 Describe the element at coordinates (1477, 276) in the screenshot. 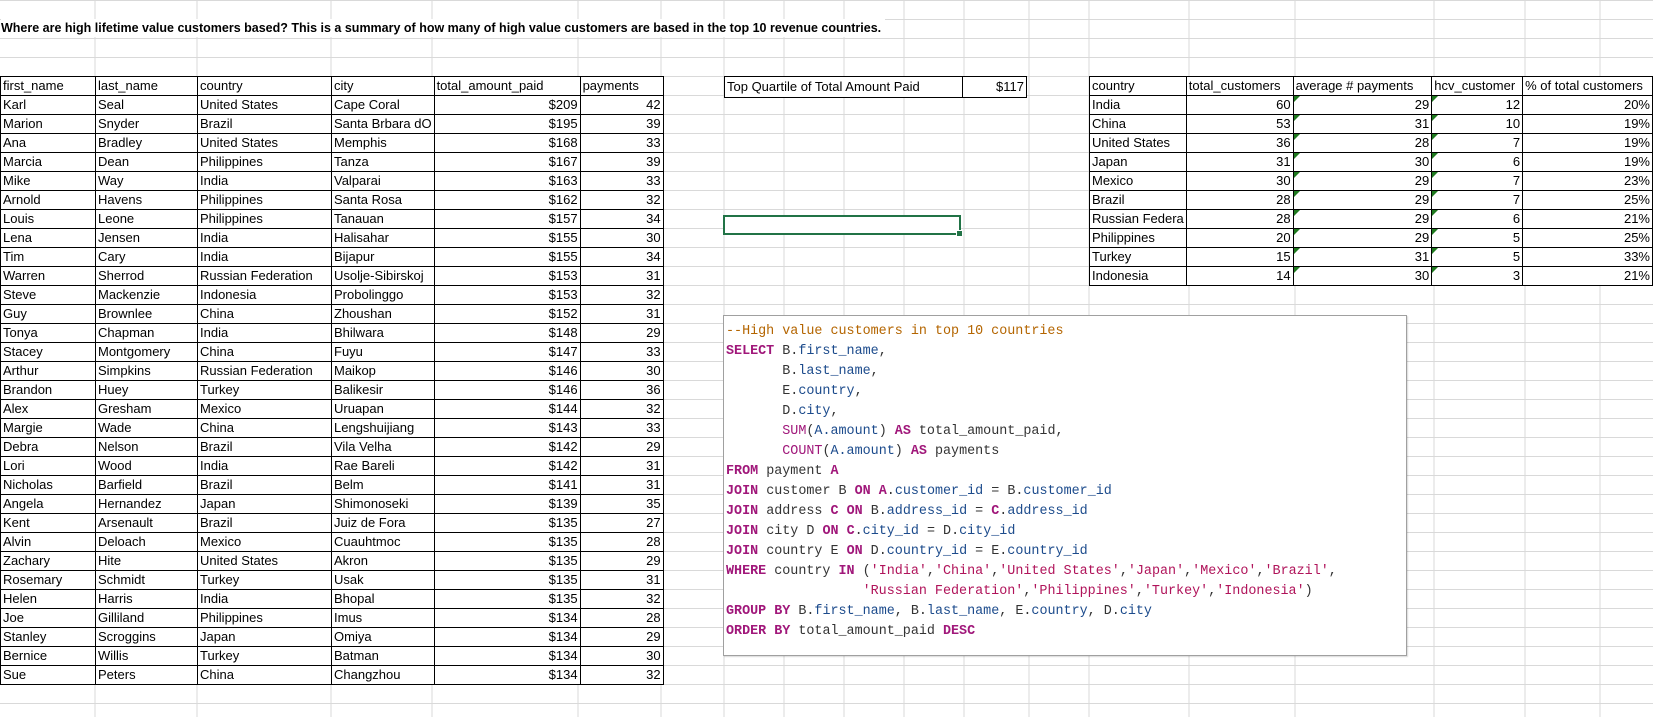

I see `cell-hcv-customer: 3` at that location.